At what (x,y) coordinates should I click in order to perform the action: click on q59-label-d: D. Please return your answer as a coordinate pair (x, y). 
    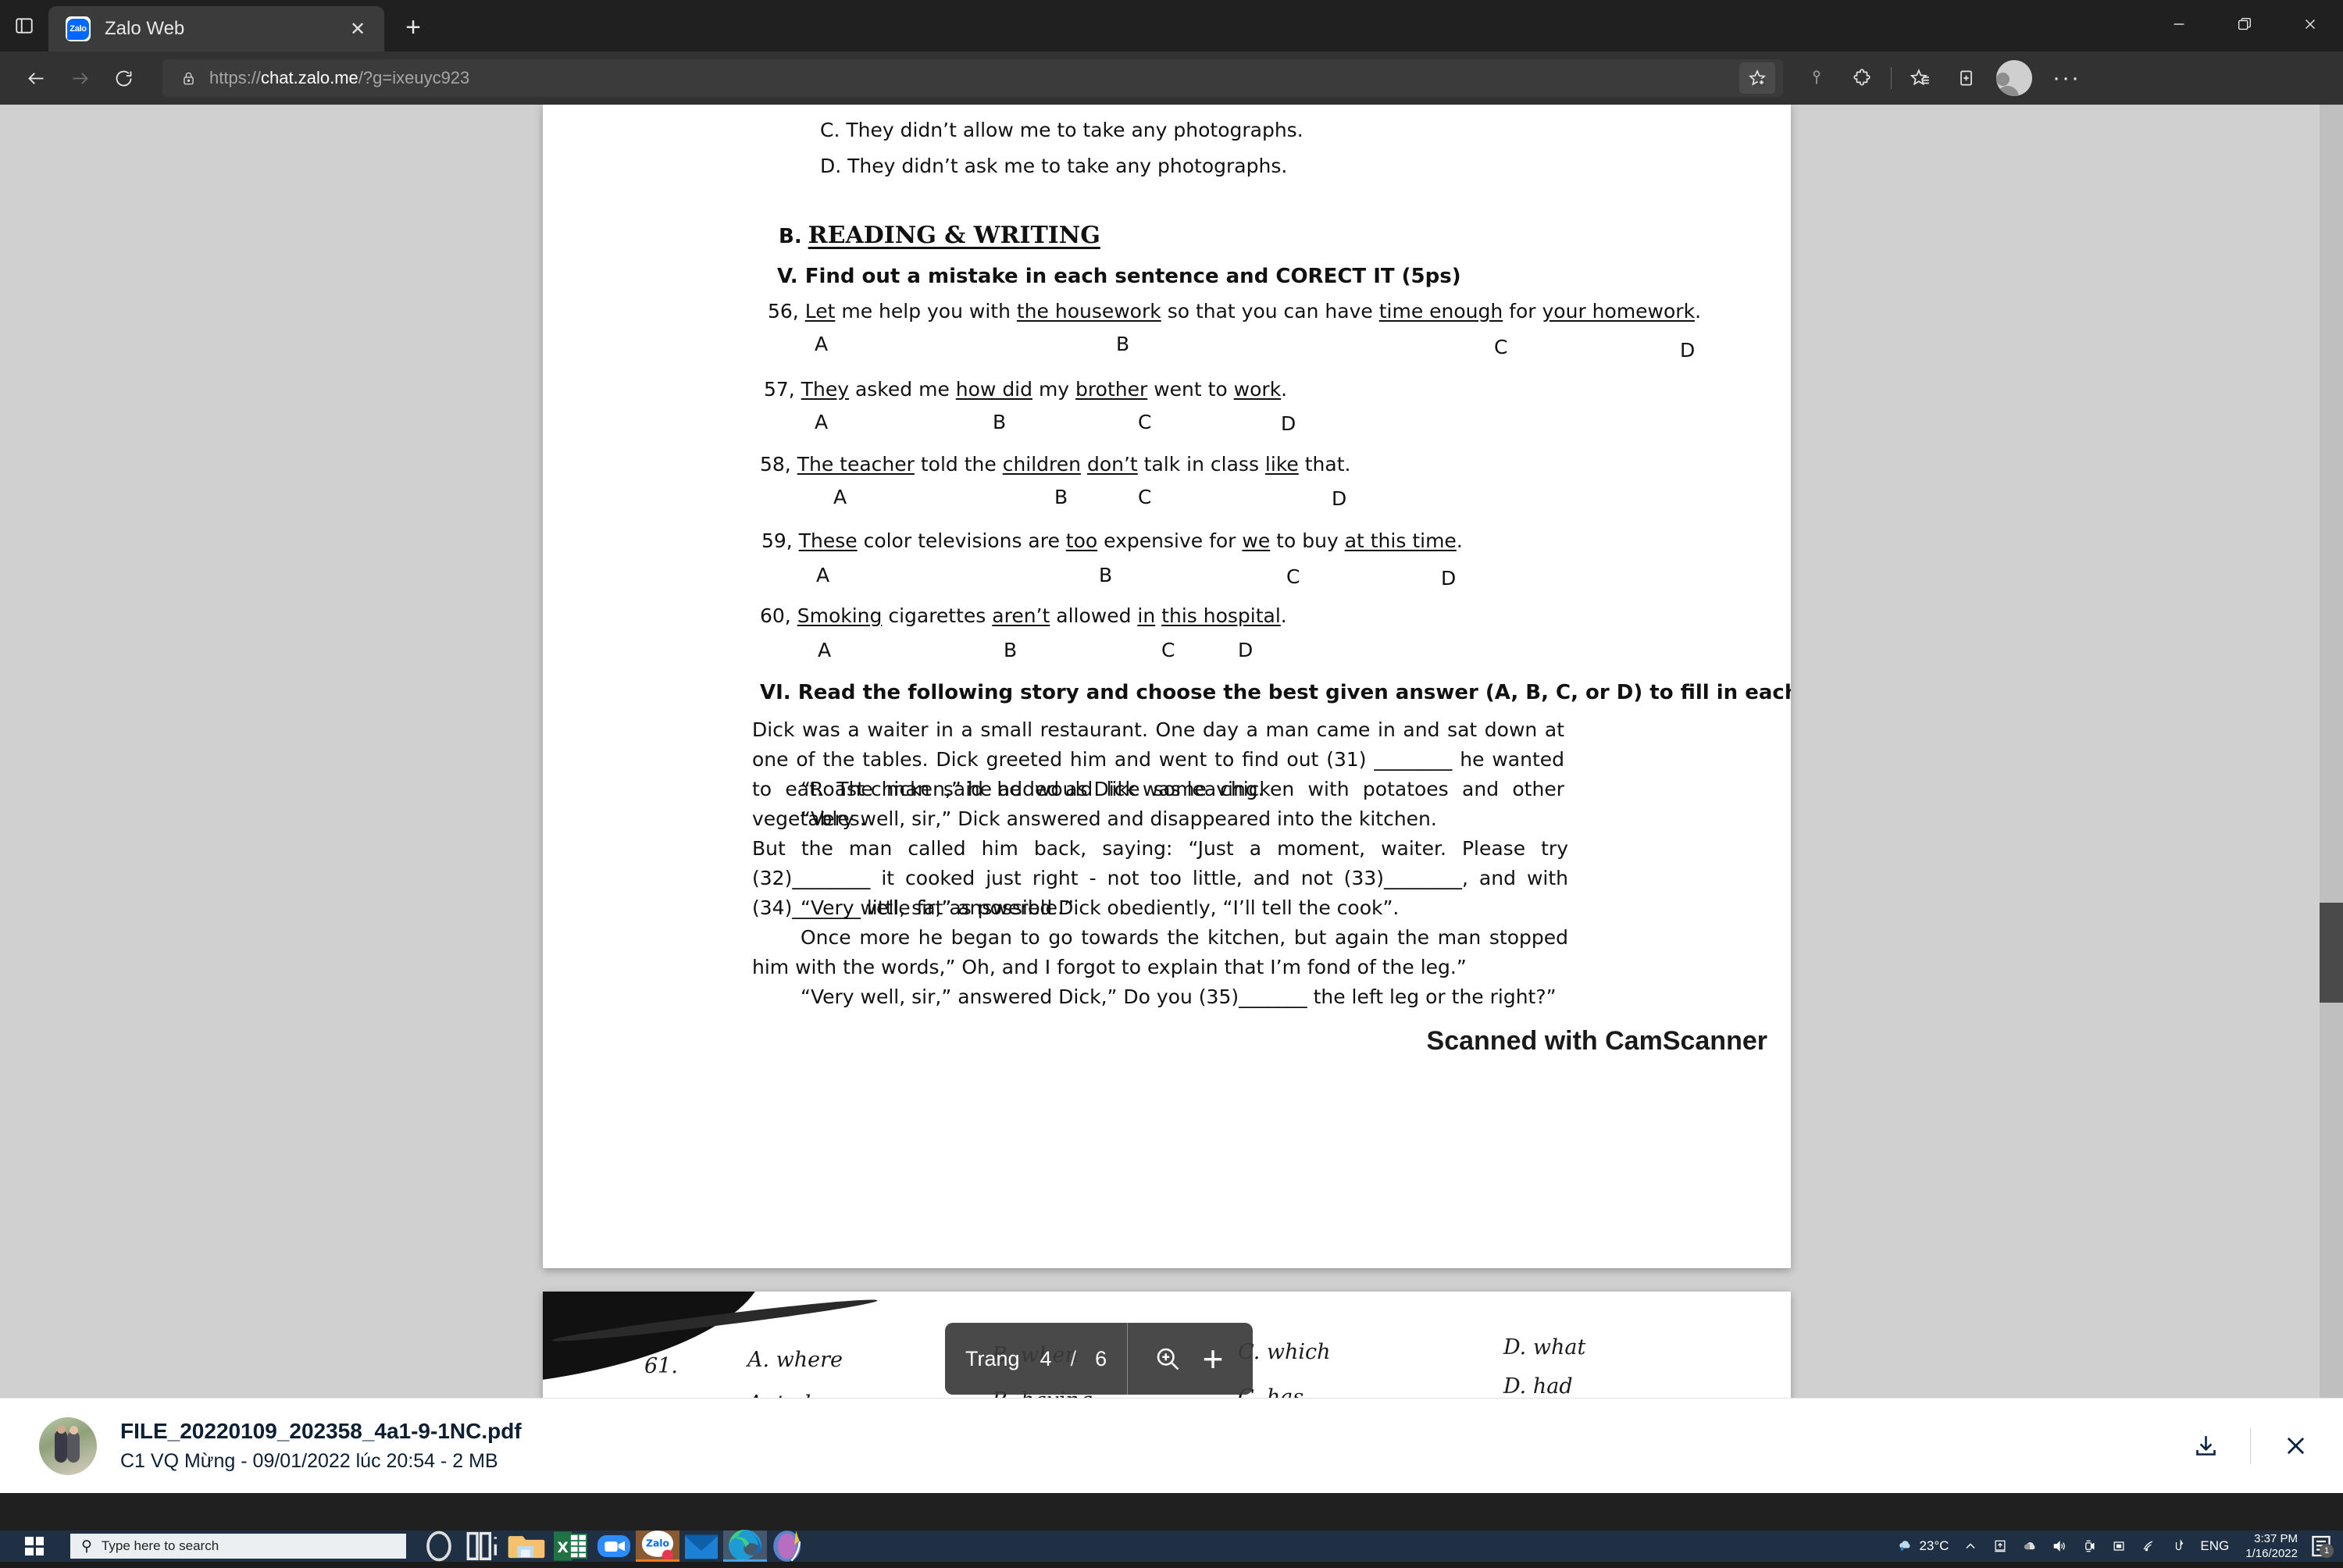
    Looking at the image, I should click on (1449, 578).